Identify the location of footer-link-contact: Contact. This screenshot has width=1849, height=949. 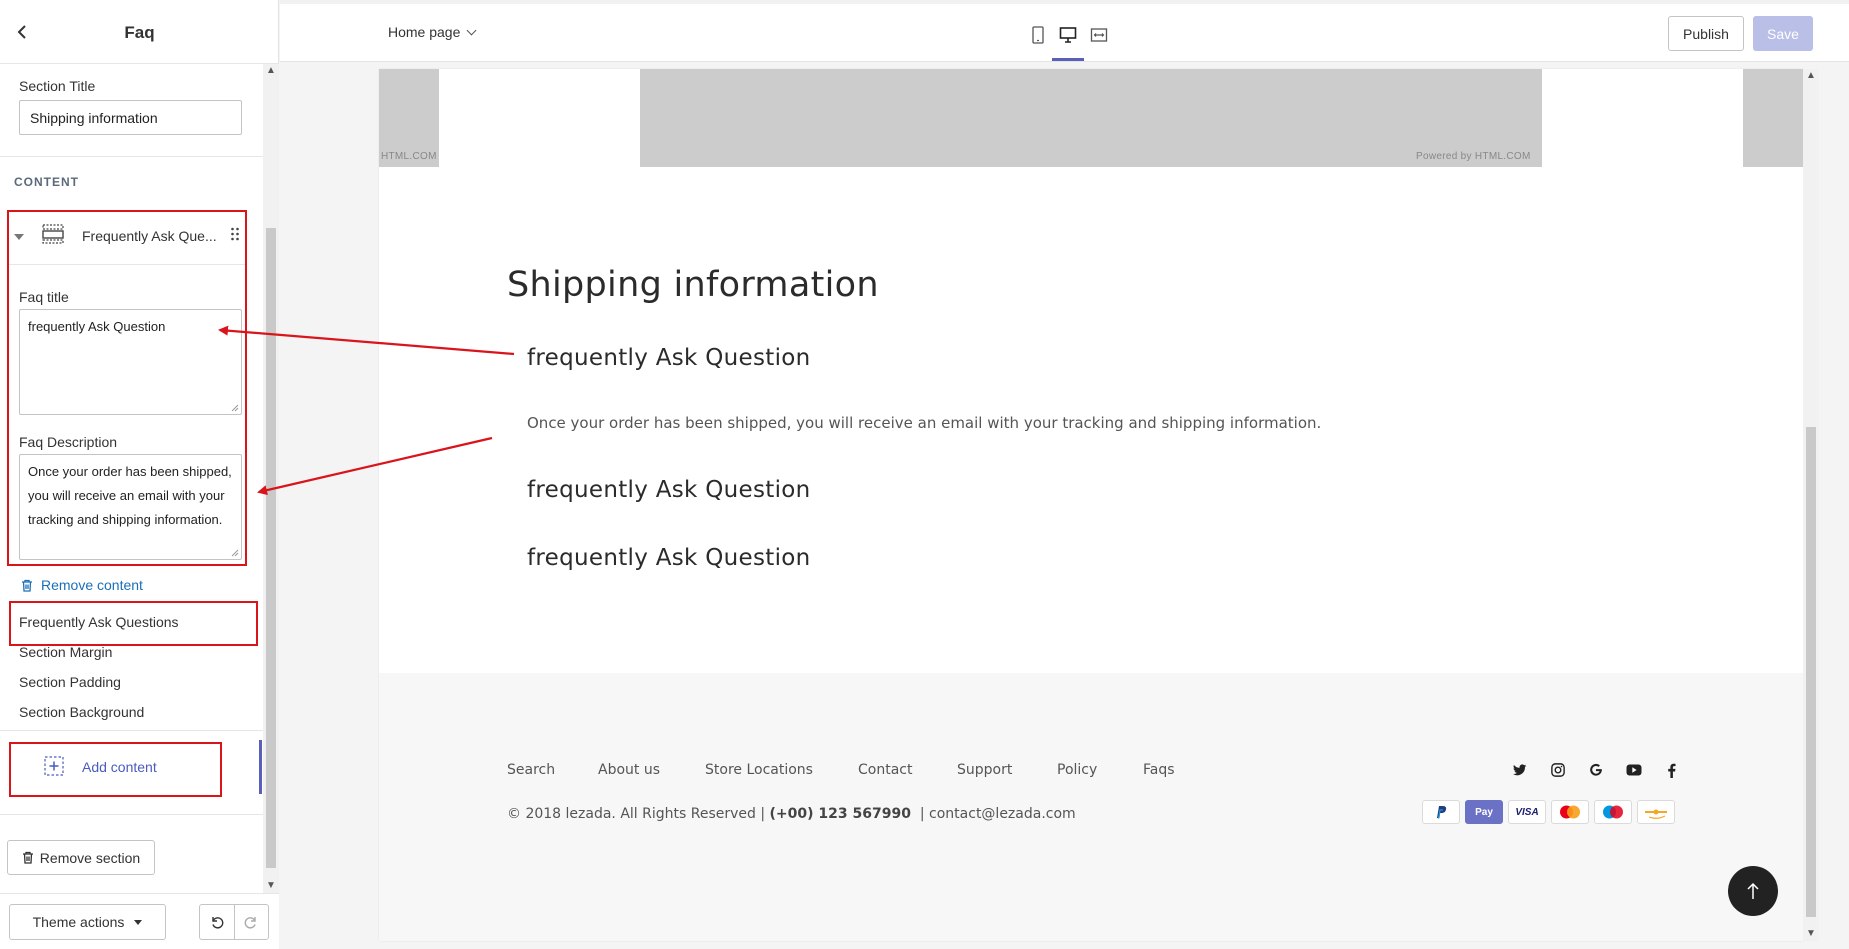
(885, 770).